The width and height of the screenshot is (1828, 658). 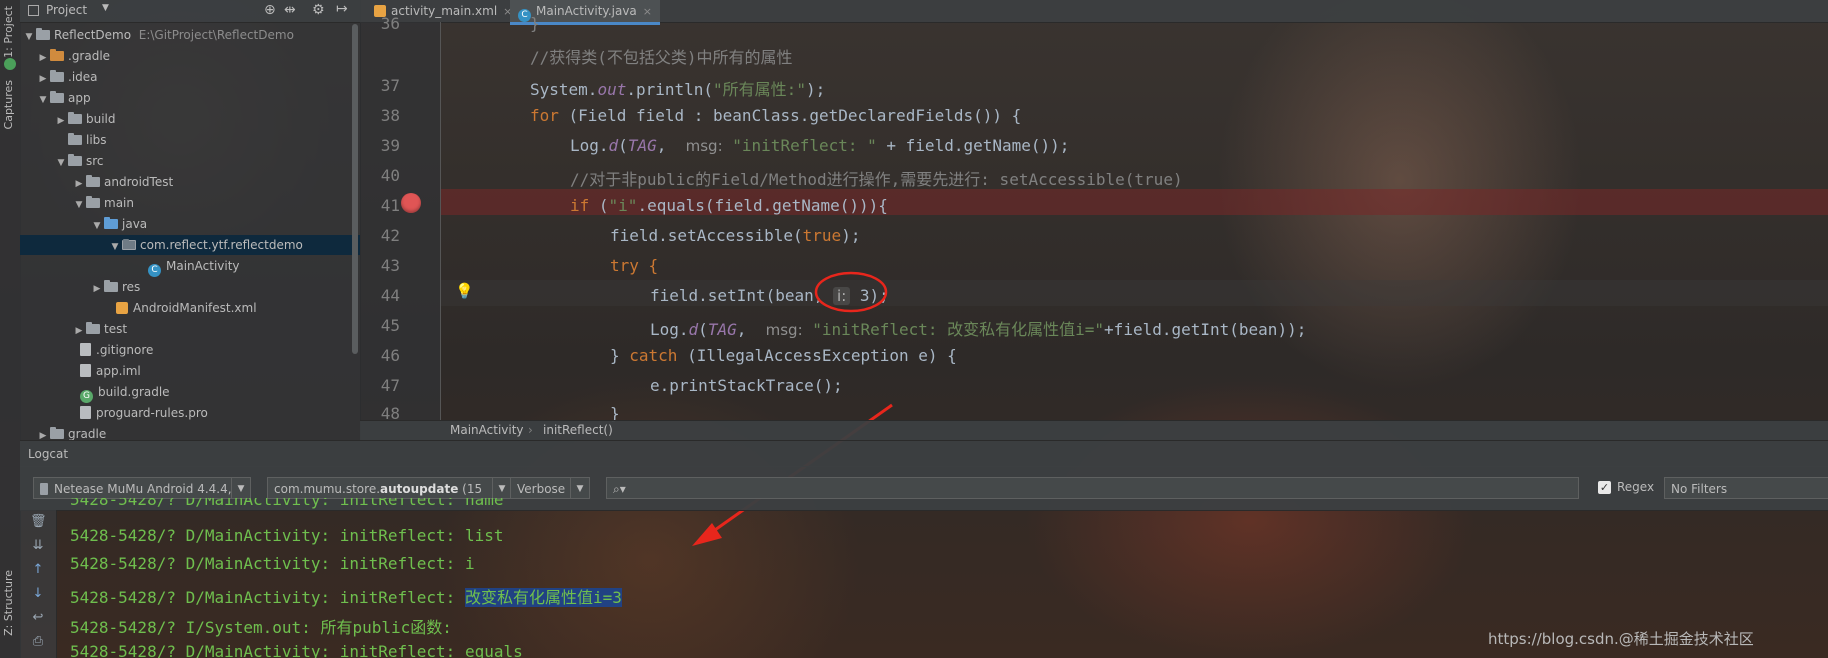 What do you see at coordinates (419, 489) in the screenshot?
I see `process-name: autoupdate` at bounding box center [419, 489].